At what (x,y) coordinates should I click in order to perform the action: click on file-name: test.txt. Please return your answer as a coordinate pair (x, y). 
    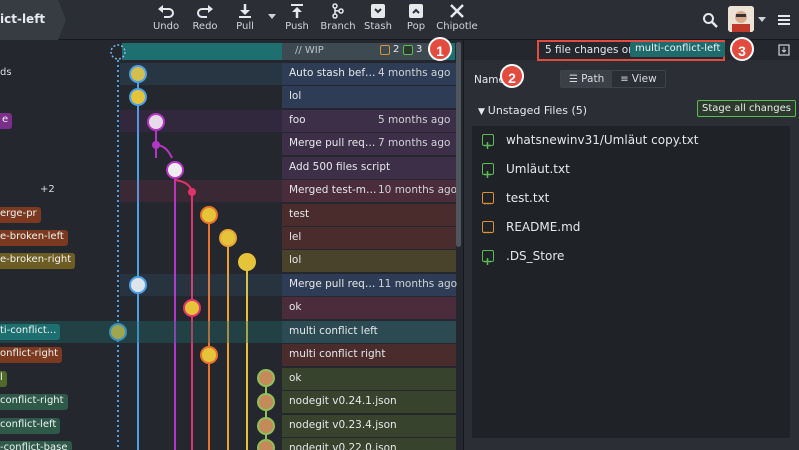
    Looking at the image, I should click on (528, 198).